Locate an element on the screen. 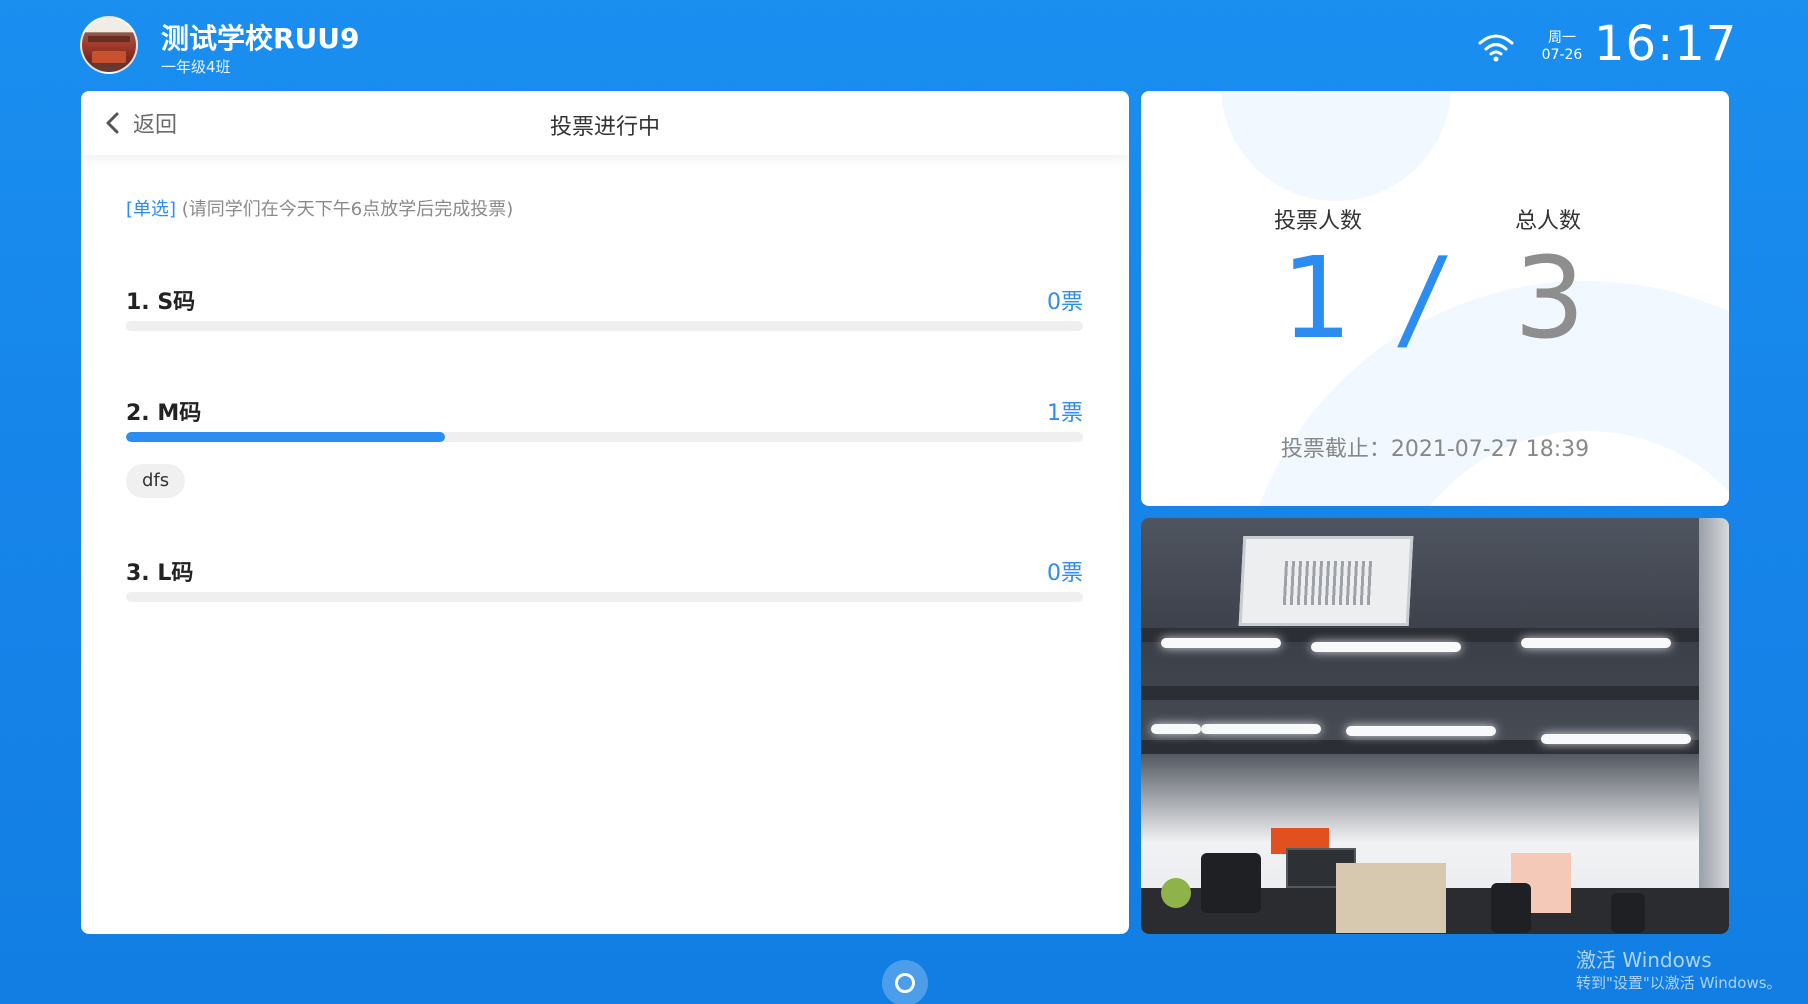  poll-top-bar: 返回 投票进行中 is located at coordinates (605, 123).